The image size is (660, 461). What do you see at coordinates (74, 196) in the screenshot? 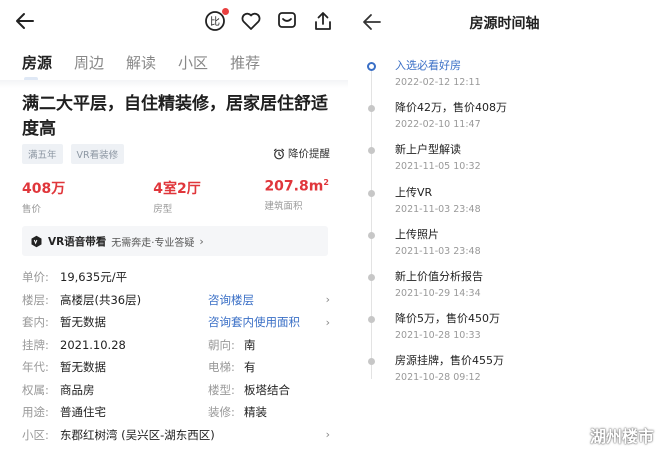
I see `stat-price: 408万 售价` at bounding box center [74, 196].